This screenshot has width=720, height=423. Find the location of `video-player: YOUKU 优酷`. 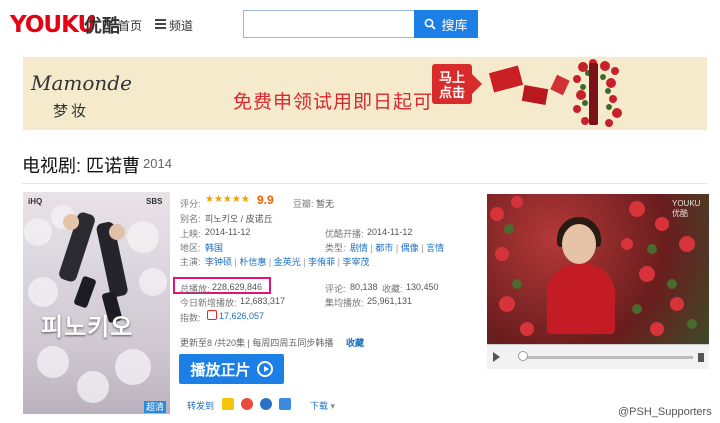

video-player: YOUKU 优酷 is located at coordinates (598, 281).